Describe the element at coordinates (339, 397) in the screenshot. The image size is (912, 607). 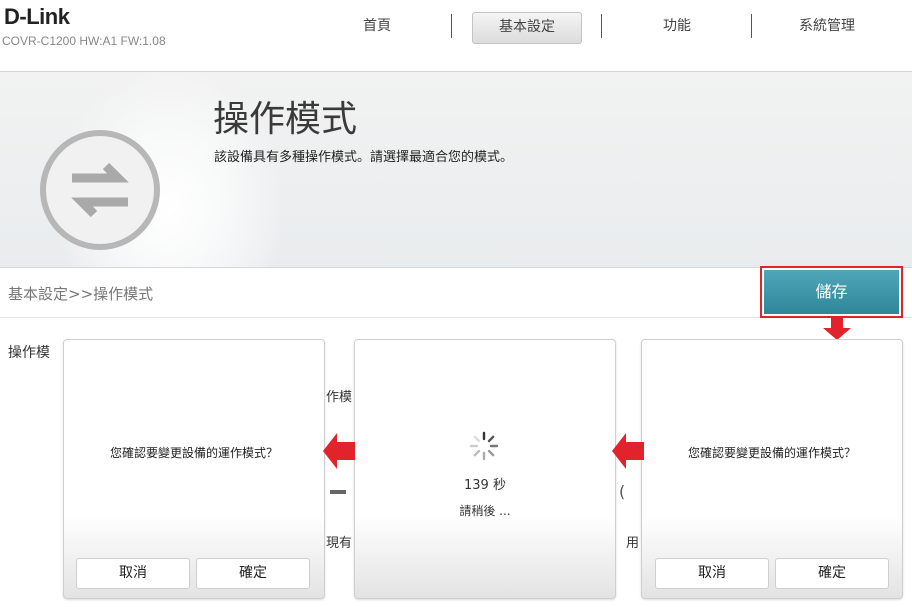
I see `background-text-fragment: 作模` at that location.